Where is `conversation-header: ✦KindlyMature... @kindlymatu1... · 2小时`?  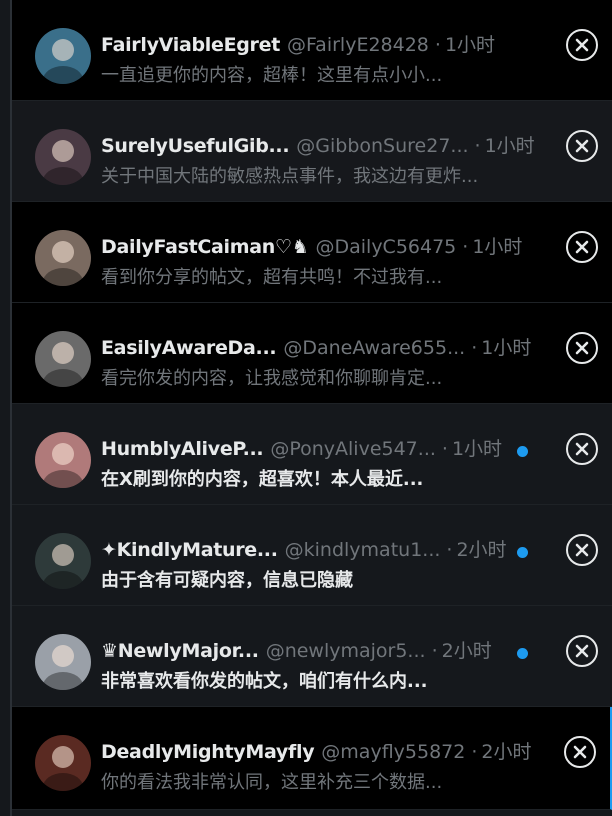 conversation-header: ✦KindlyMature... @kindlymatu1... · 2小时 is located at coordinates (316, 548).